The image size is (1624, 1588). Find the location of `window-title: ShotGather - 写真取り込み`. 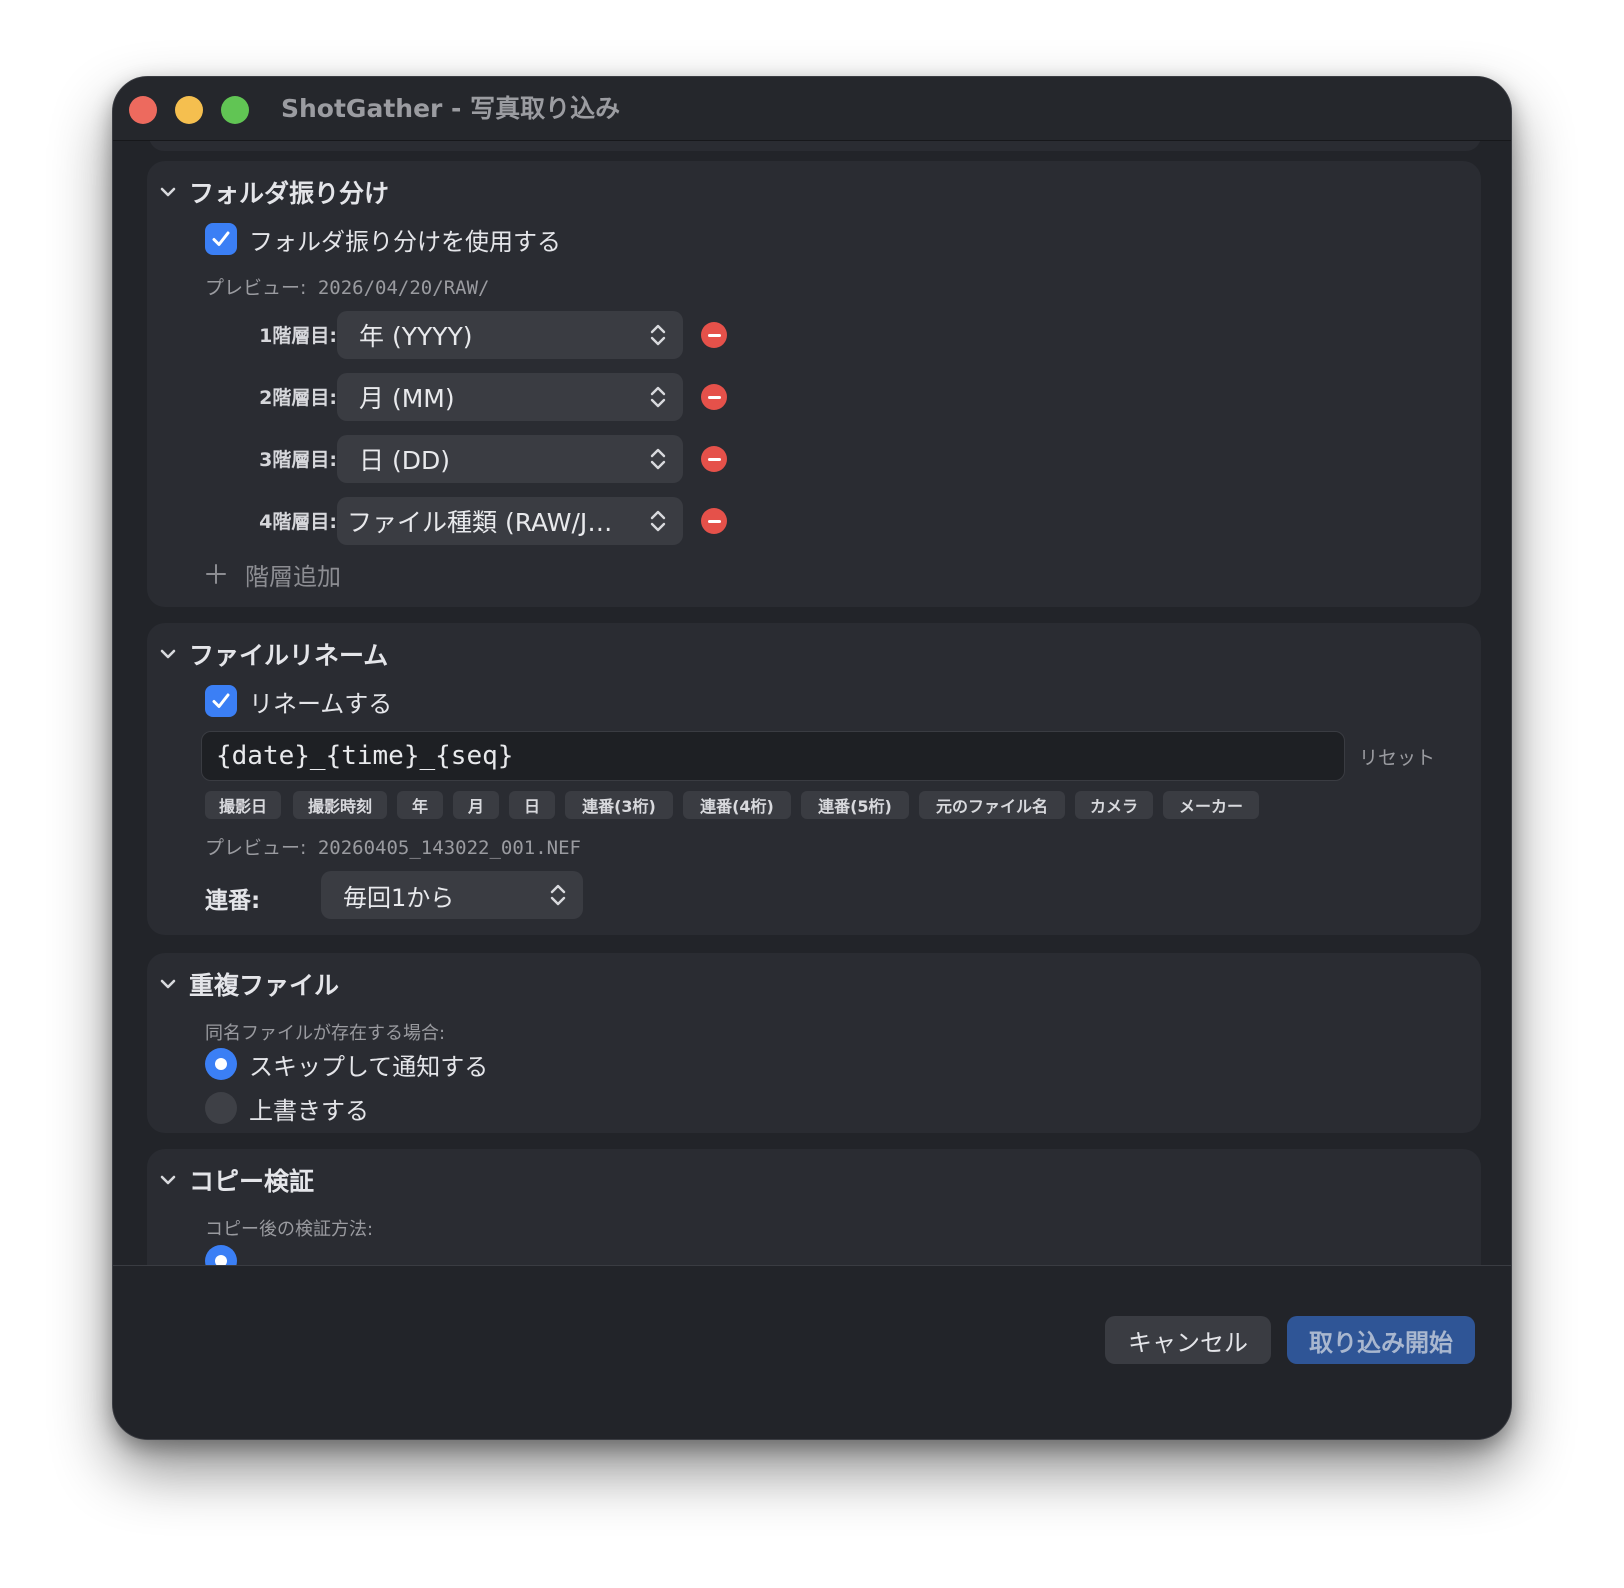

window-title: ShotGather - 写真取り込み is located at coordinates (451, 108).